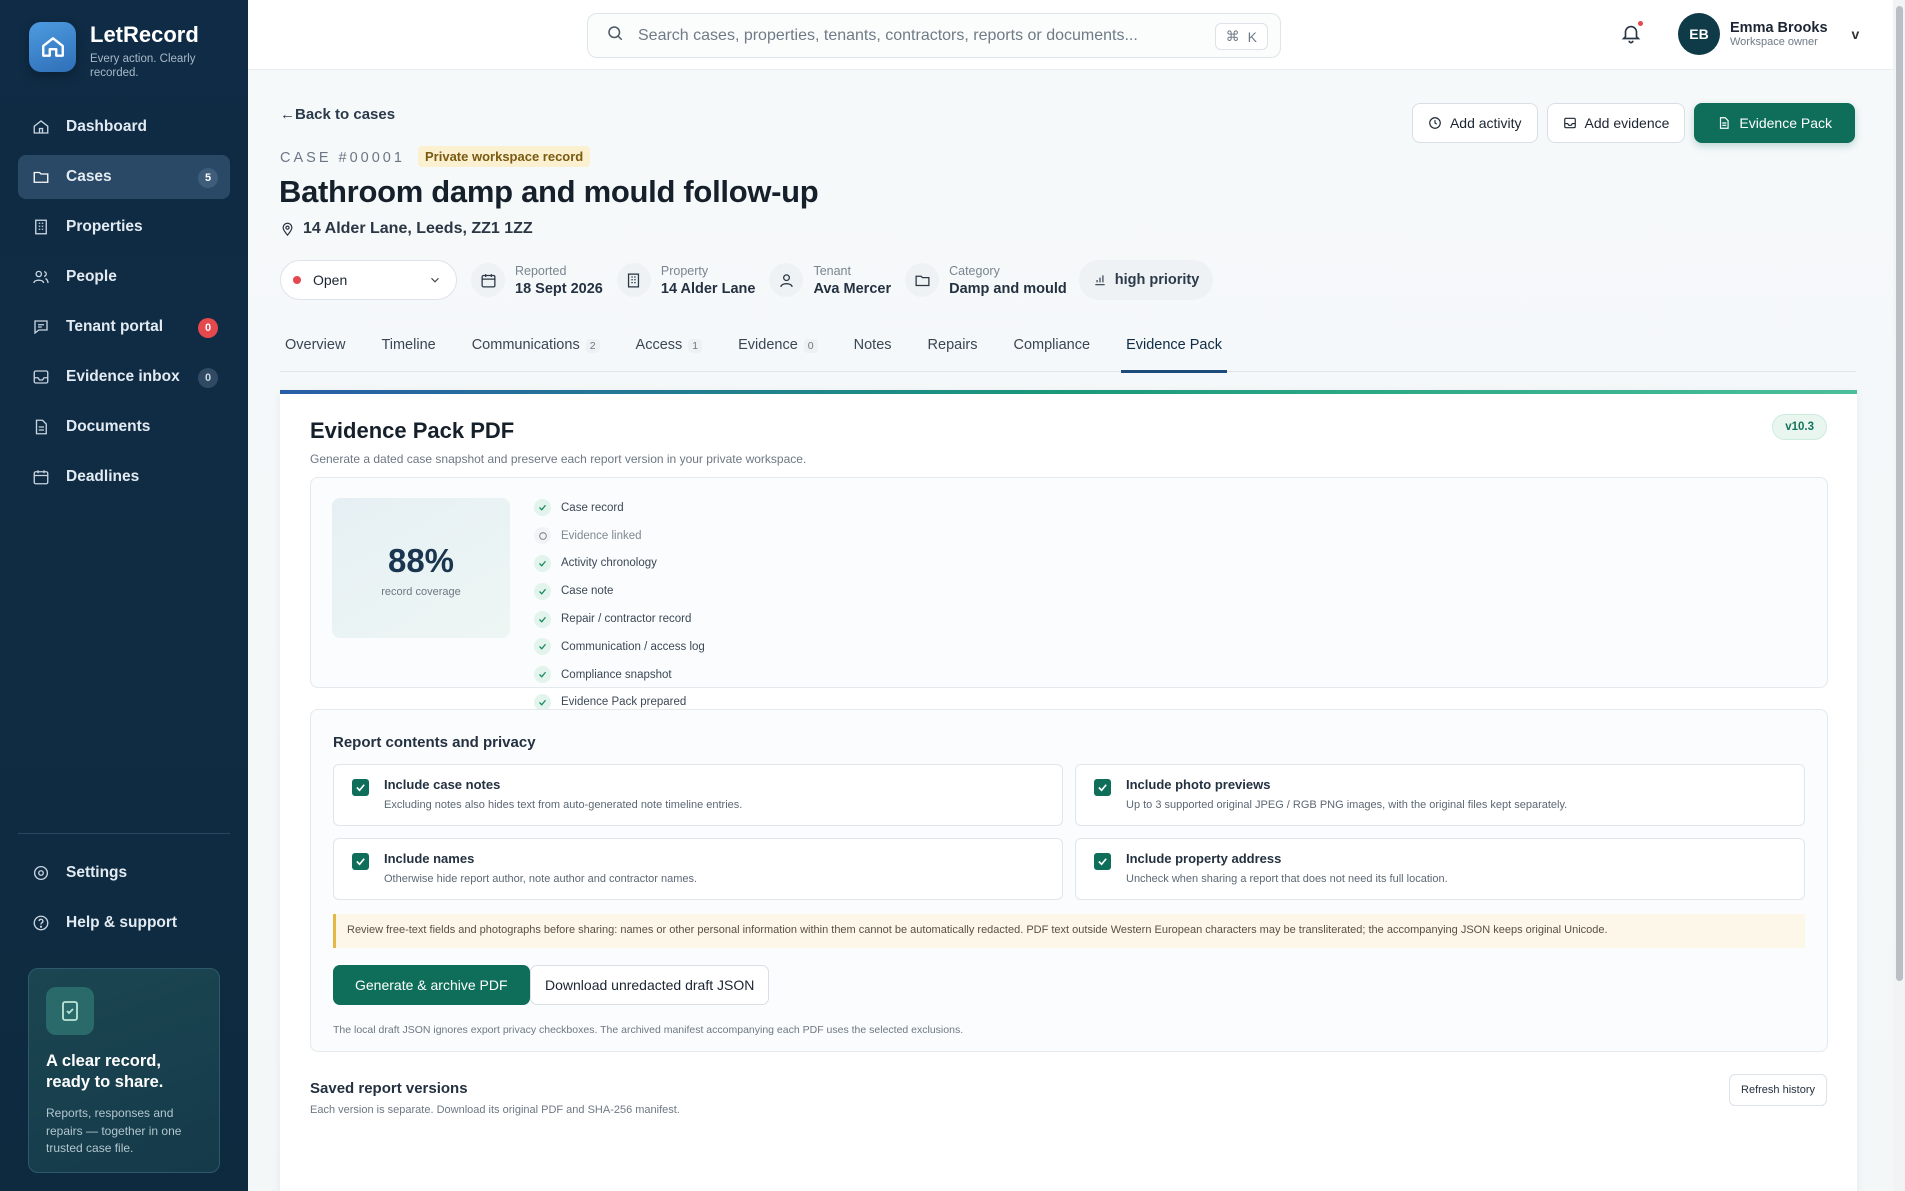 This screenshot has width=1905, height=1191. What do you see at coordinates (619, 564) in the screenshot?
I see `list-item: Activity chronology` at bounding box center [619, 564].